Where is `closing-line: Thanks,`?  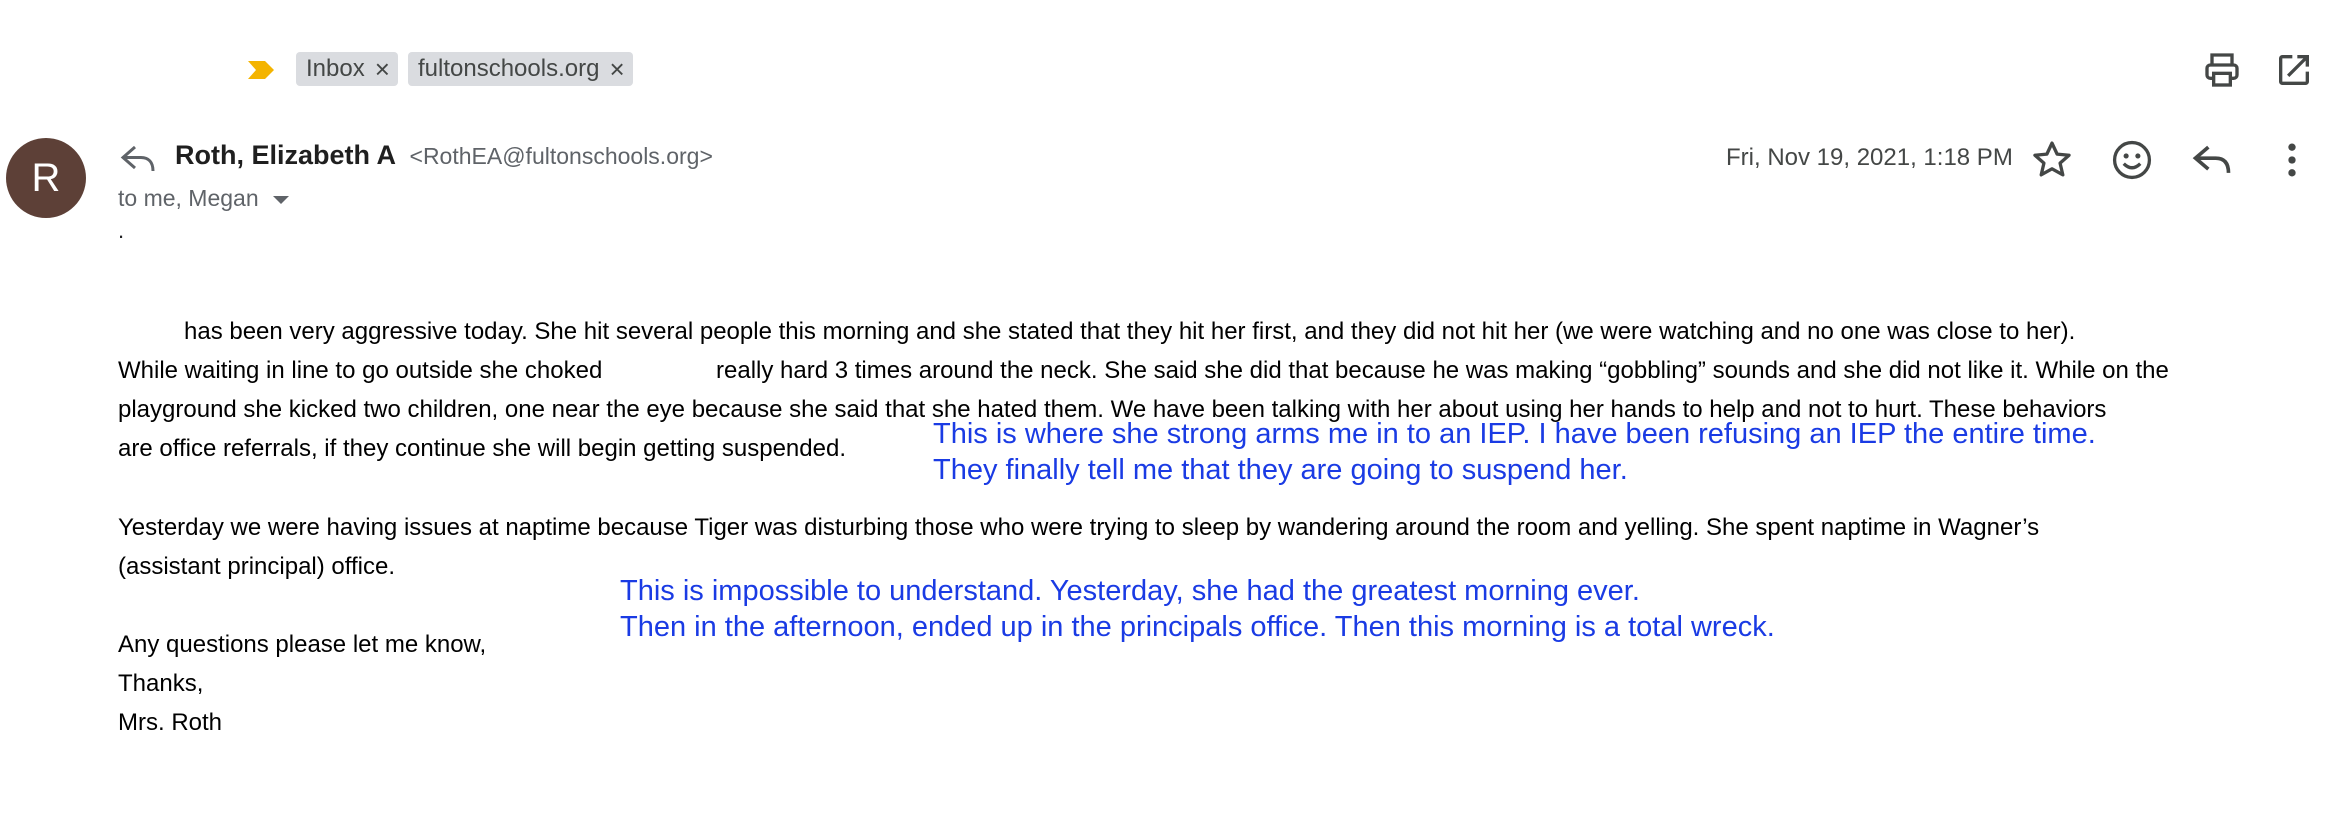 closing-line: Thanks, is located at coordinates (161, 683).